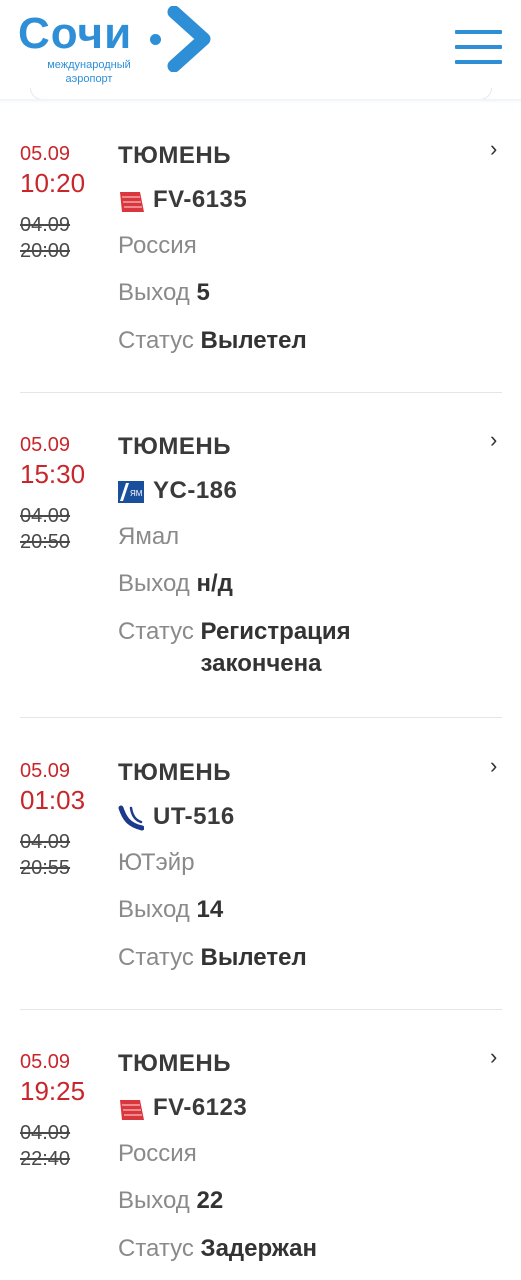 The image size is (521, 1280). Describe the element at coordinates (195, 490) in the screenshot. I see `flight-number: YC-186` at that location.